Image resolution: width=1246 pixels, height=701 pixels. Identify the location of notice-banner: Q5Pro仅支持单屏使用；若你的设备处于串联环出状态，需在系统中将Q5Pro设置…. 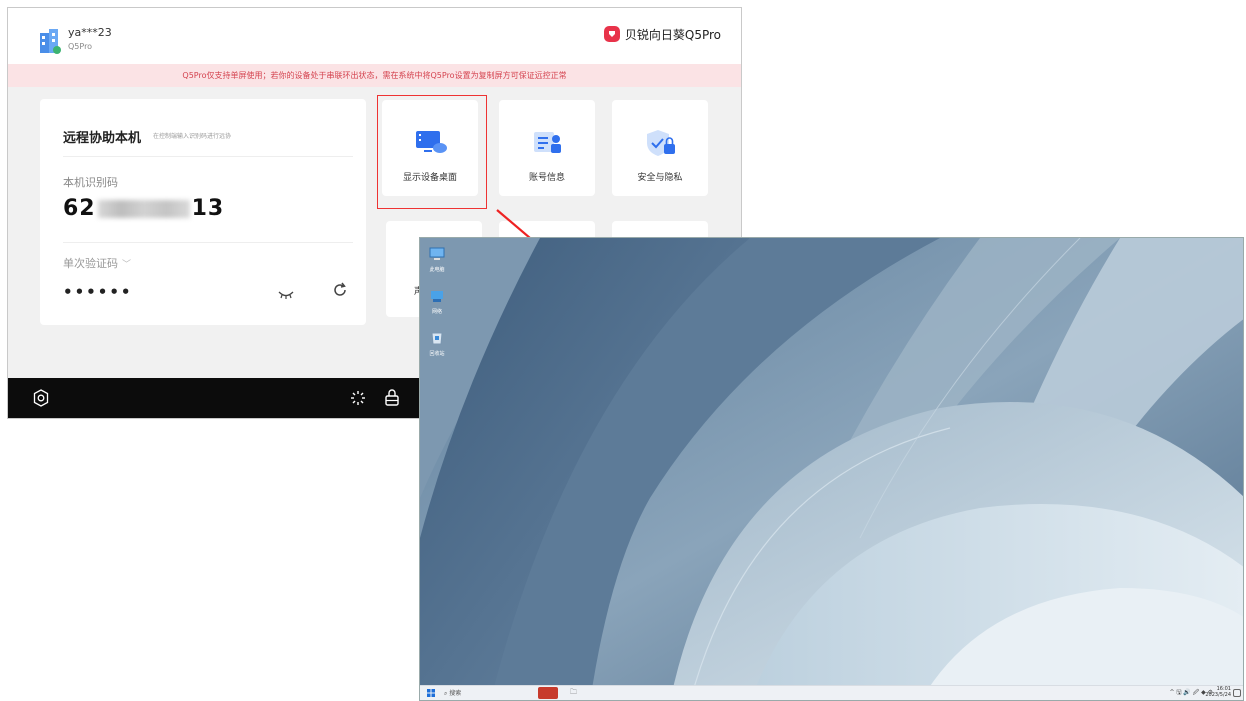
(374, 75).